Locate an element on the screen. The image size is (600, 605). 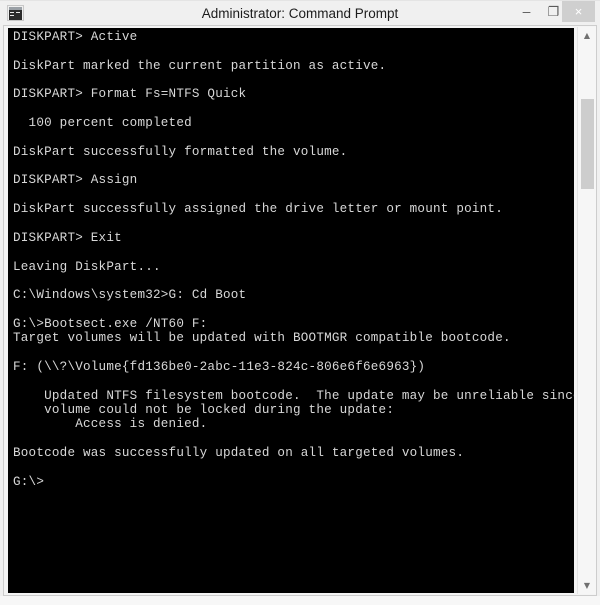
chevron-down-icon: ▼ is located at coordinates (587, 585).